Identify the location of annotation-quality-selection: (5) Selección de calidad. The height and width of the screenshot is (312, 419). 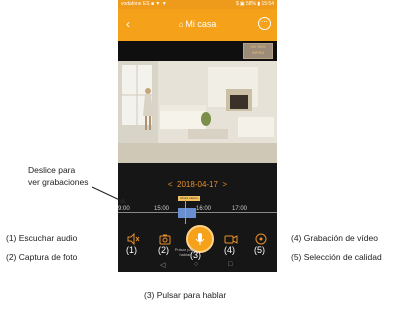
(336, 257).